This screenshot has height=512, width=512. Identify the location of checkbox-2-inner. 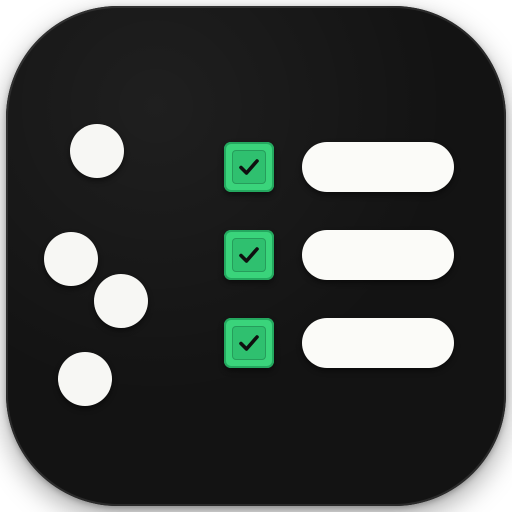
(249, 255).